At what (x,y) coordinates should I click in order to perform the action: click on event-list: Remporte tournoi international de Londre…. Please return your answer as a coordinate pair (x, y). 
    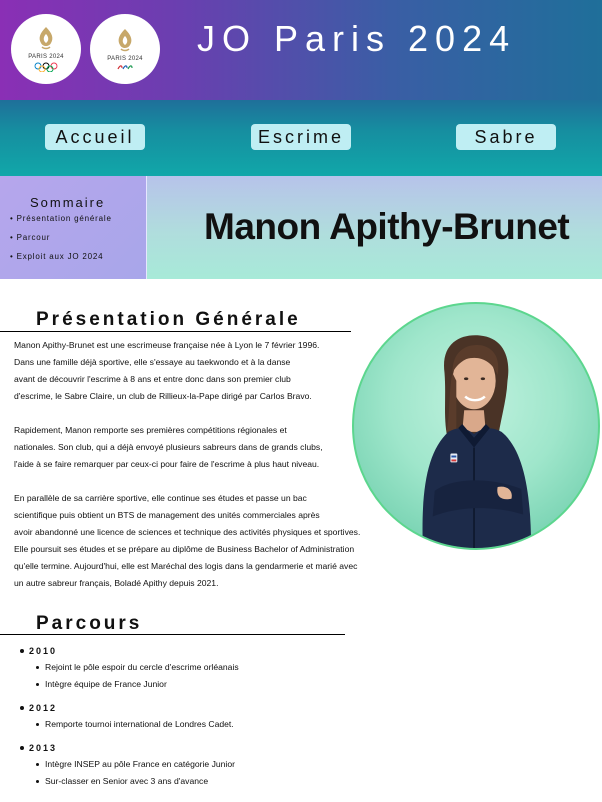
    Looking at the image, I should click on (129, 724).